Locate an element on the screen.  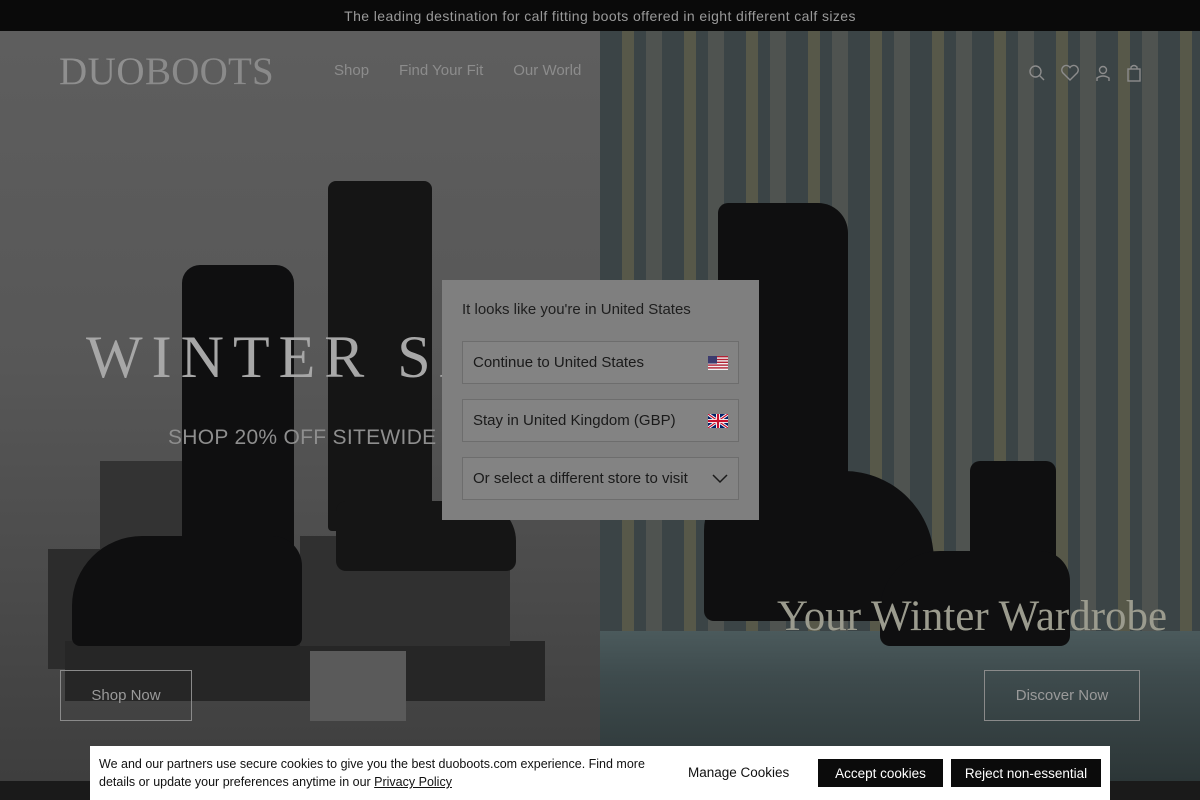
manage-cookies-link: Manage Cookies is located at coordinates (738, 772).